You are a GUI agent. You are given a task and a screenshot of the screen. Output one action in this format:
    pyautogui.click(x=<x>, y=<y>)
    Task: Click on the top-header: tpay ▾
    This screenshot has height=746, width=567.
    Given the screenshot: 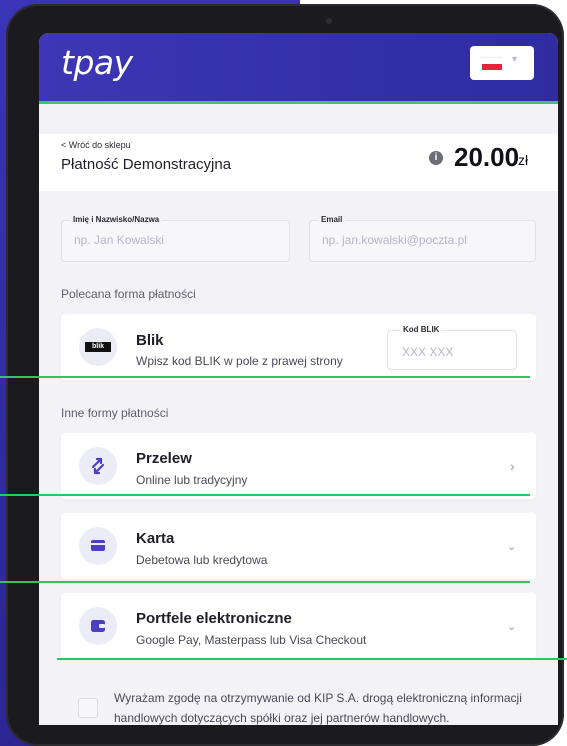 What is the action you would take?
    pyautogui.click(x=298, y=68)
    